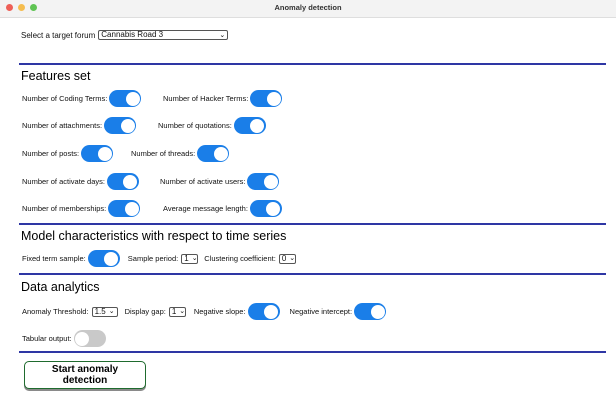  I want to click on posts-toggle, so click(97, 153).